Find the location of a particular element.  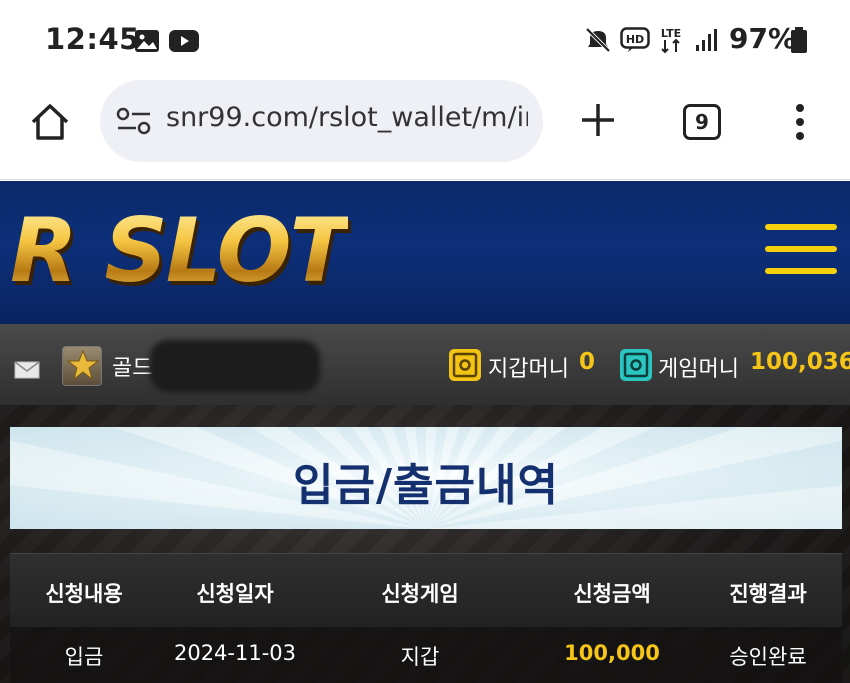

wallet-money-value: 0 is located at coordinates (587, 362).